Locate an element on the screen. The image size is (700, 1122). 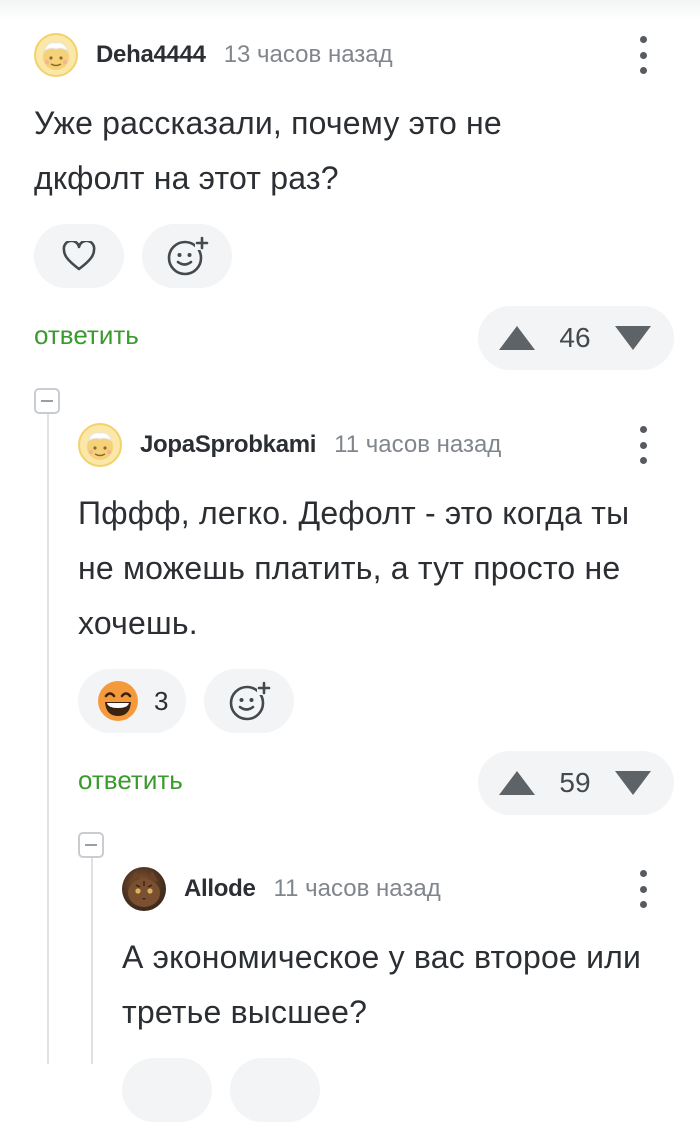
heart-icon is located at coordinates (79, 256).